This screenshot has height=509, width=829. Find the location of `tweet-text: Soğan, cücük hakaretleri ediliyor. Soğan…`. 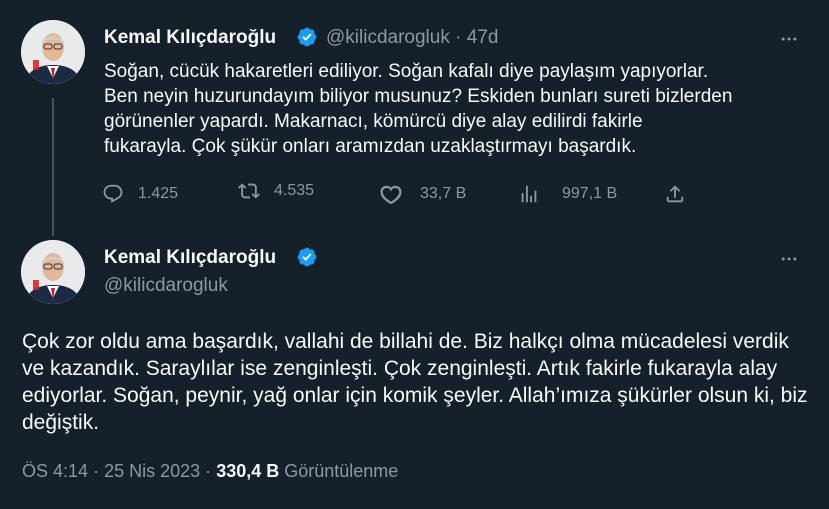

tweet-text: Soğan, cücük hakaretleri ediliyor. Soğan… is located at coordinates (418, 109).